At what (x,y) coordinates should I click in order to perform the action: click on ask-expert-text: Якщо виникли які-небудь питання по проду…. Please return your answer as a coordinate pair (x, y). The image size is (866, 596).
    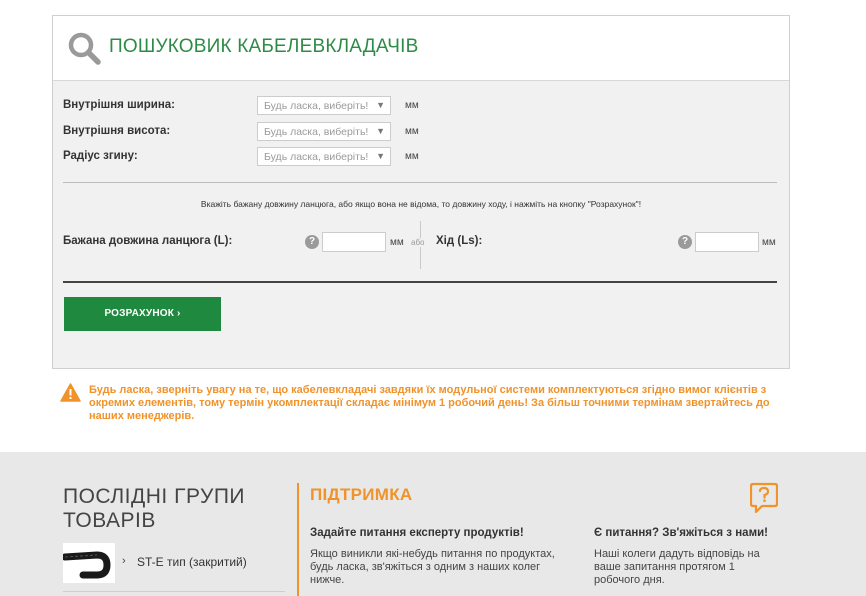
    Looking at the image, I should click on (432, 567).